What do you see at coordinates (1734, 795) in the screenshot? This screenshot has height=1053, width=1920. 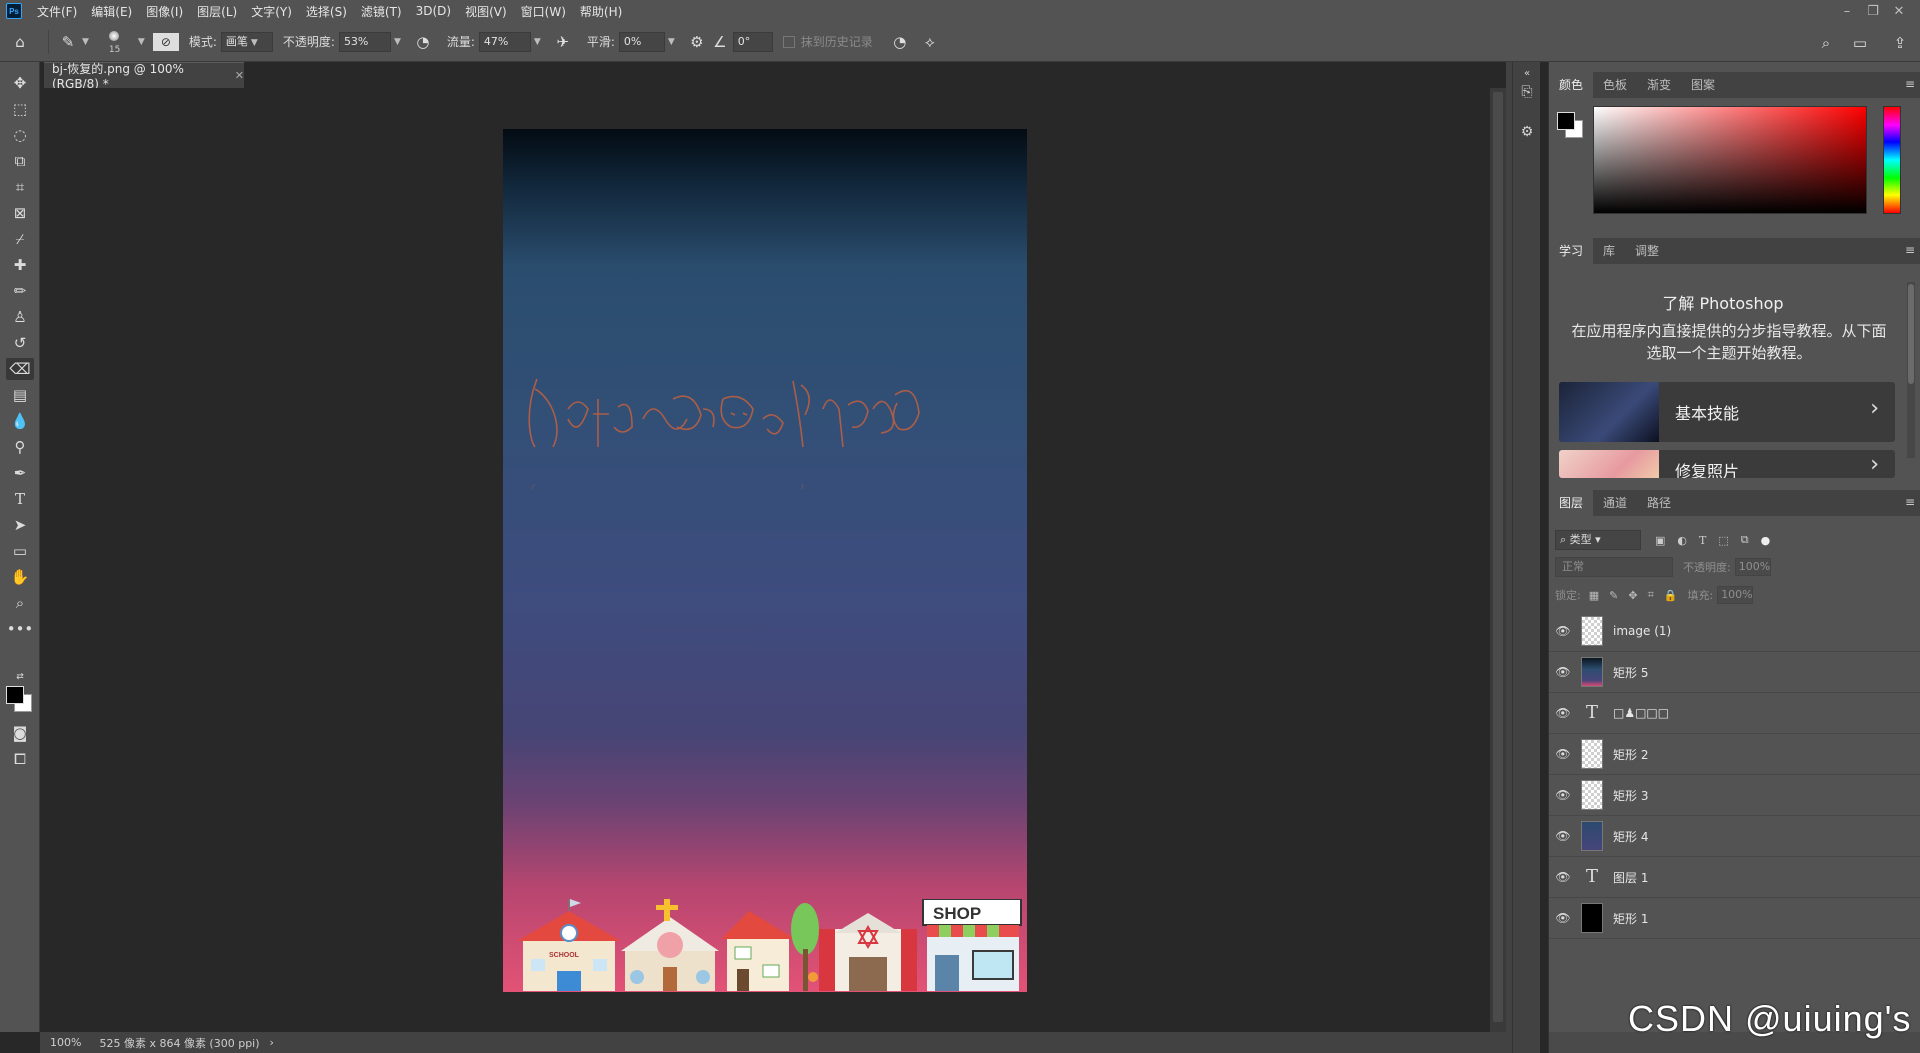 I see `layer-row: 👁 矩形 3` at bounding box center [1734, 795].